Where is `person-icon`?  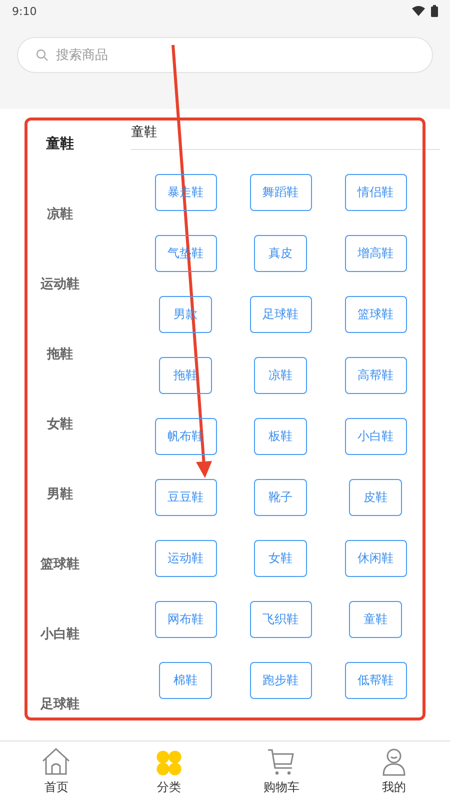 person-icon is located at coordinates (394, 762).